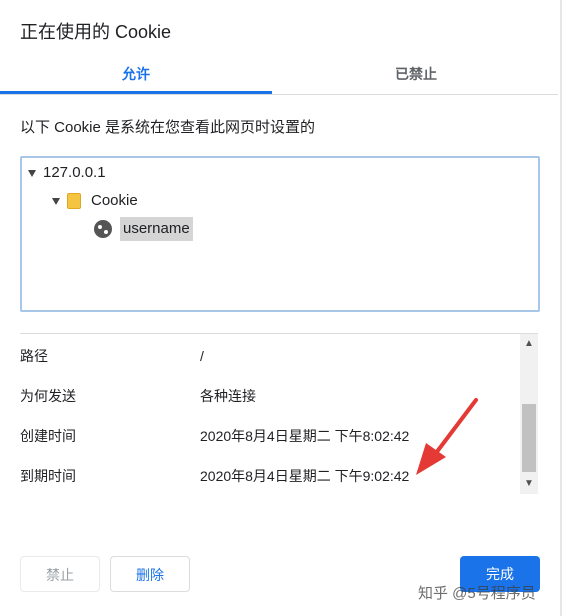 The width and height of the screenshot is (562, 616). Describe the element at coordinates (279, 75) in the screenshot. I see `tab-bar: 允许 已禁止` at that location.